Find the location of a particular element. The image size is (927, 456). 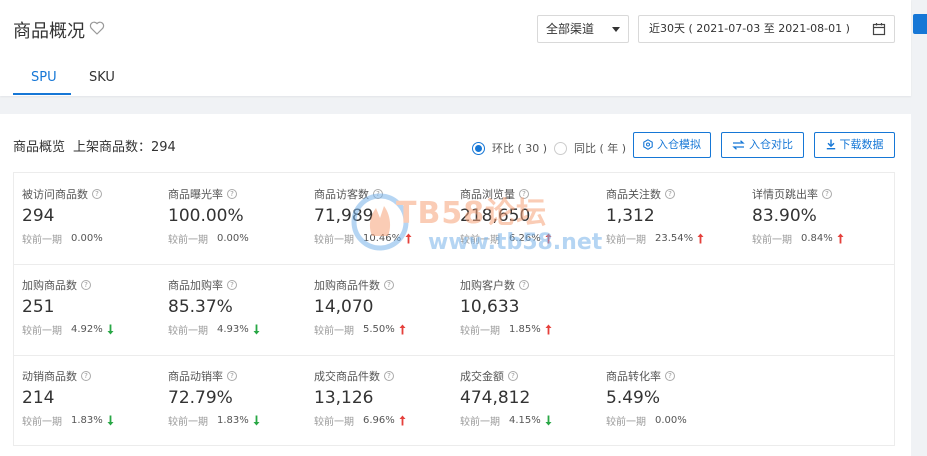

heart-icon is located at coordinates (97, 28).